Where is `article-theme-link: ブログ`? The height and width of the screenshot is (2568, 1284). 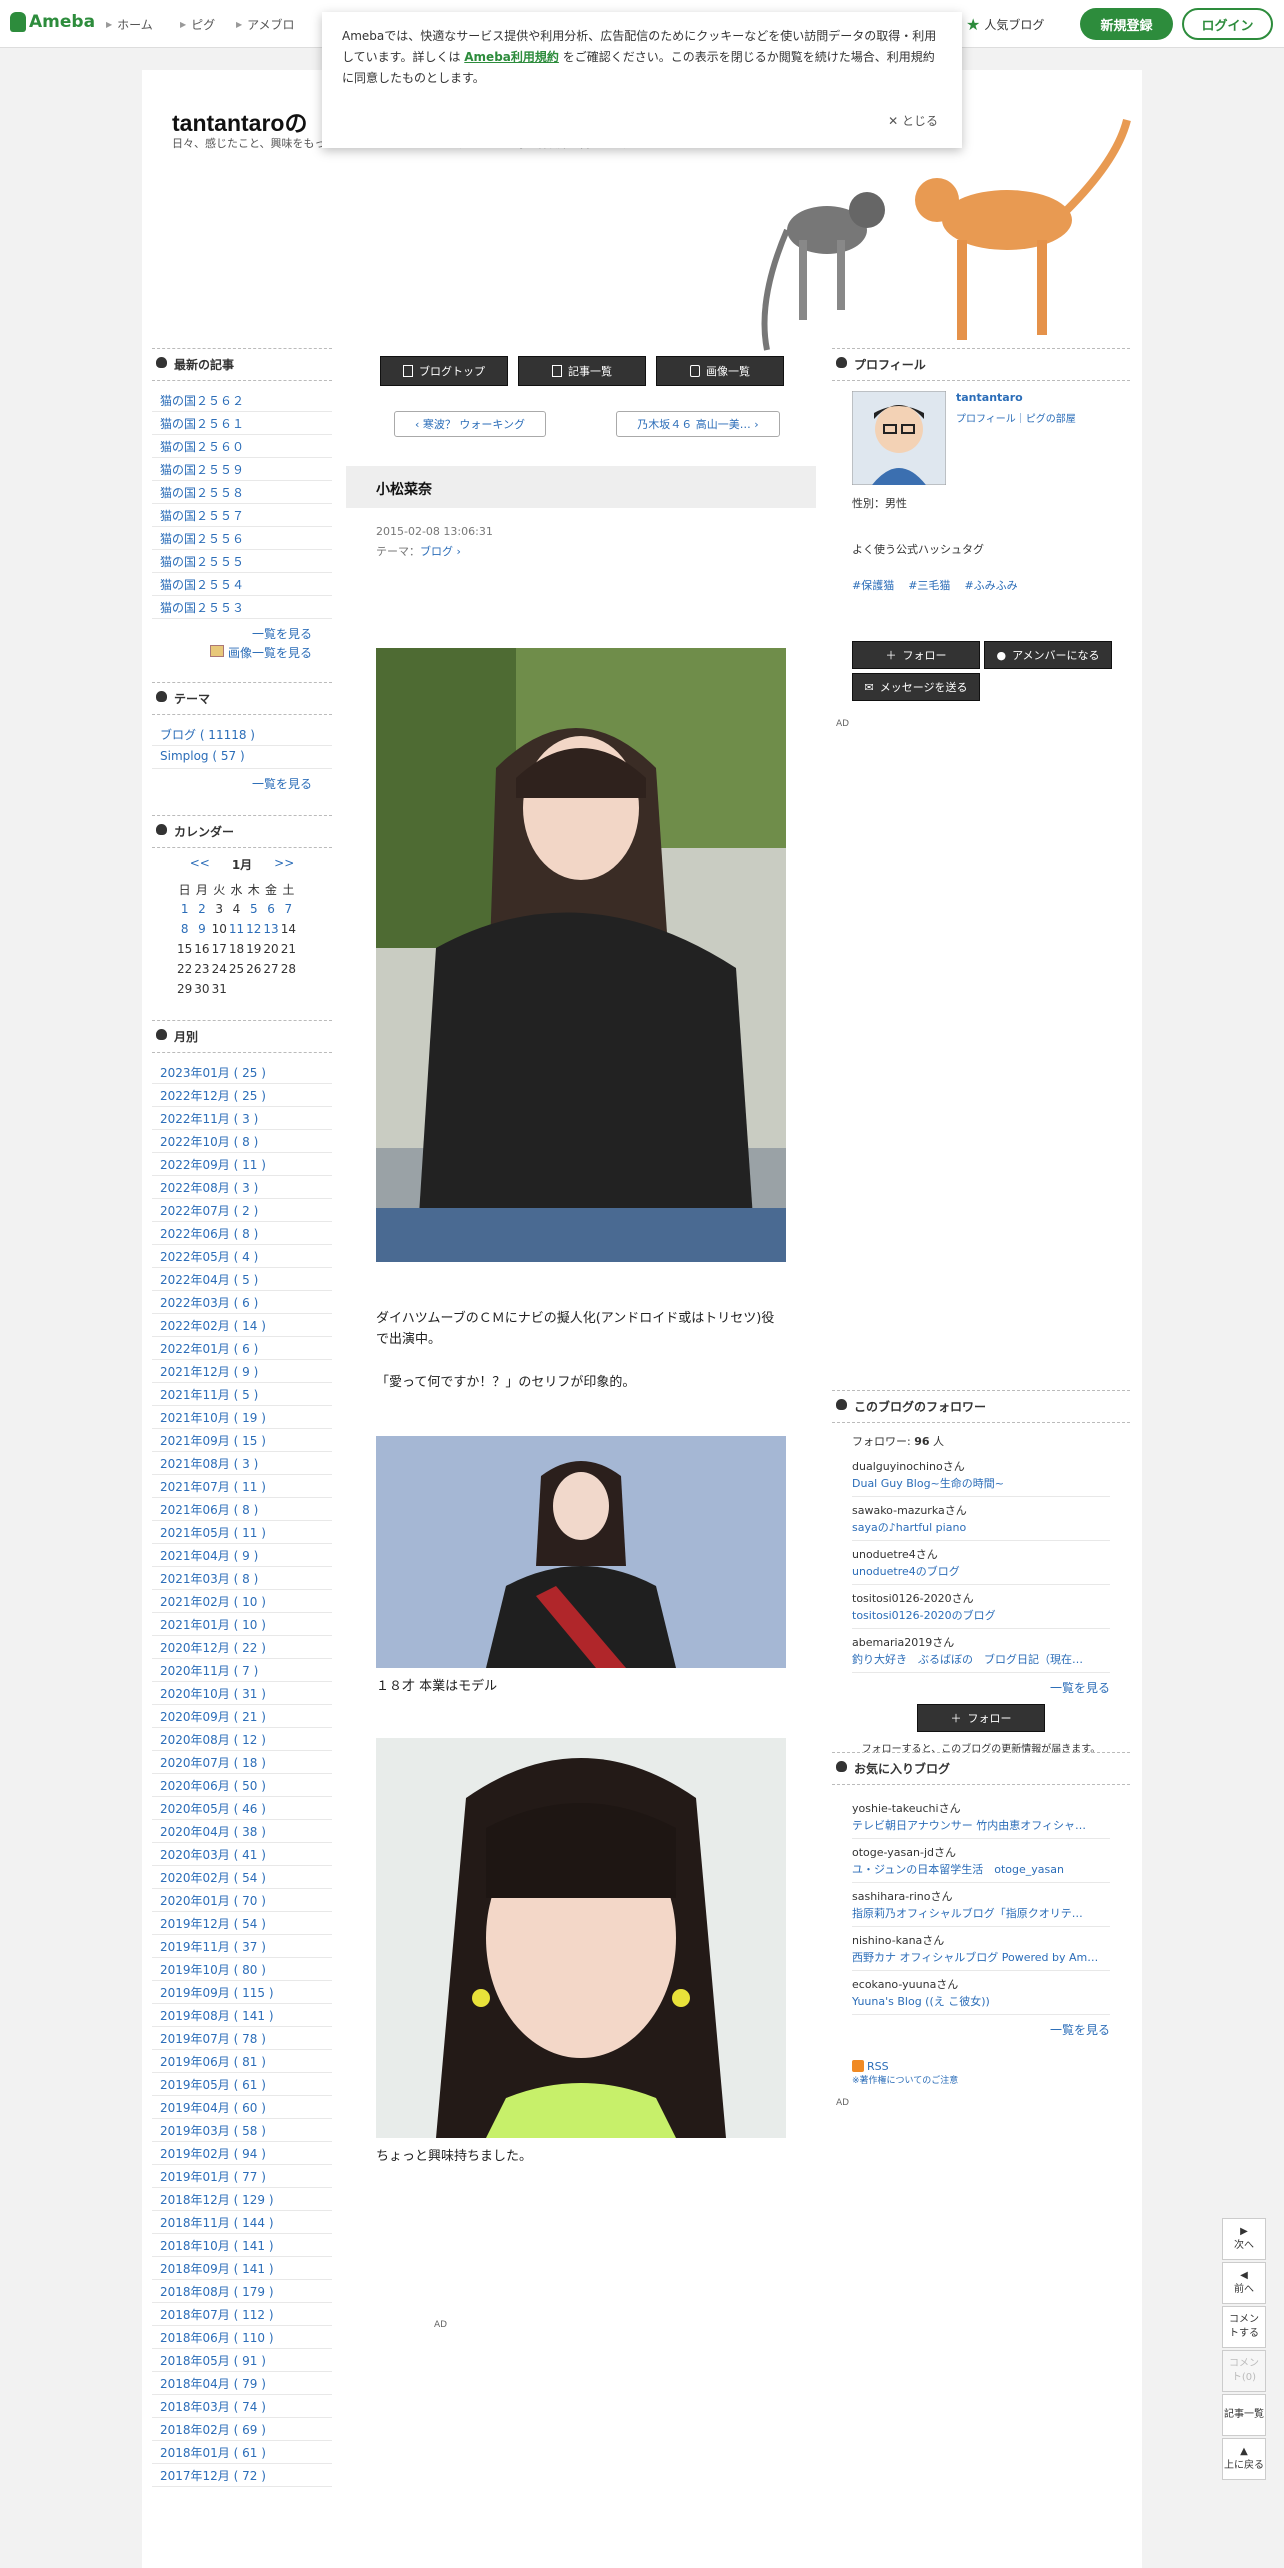 article-theme-link: ブログ is located at coordinates (436, 551).